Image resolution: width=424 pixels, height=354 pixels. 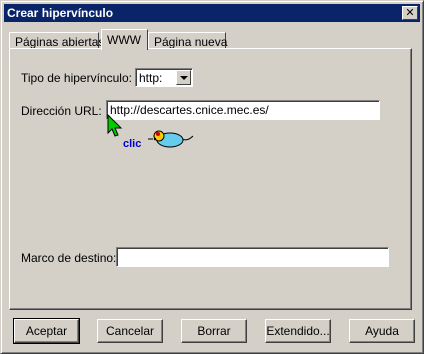 What do you see at coordinates (130, 331) in the screenshot?
I see `cancel-button: Cancelar` at bounding box center [130, 331].